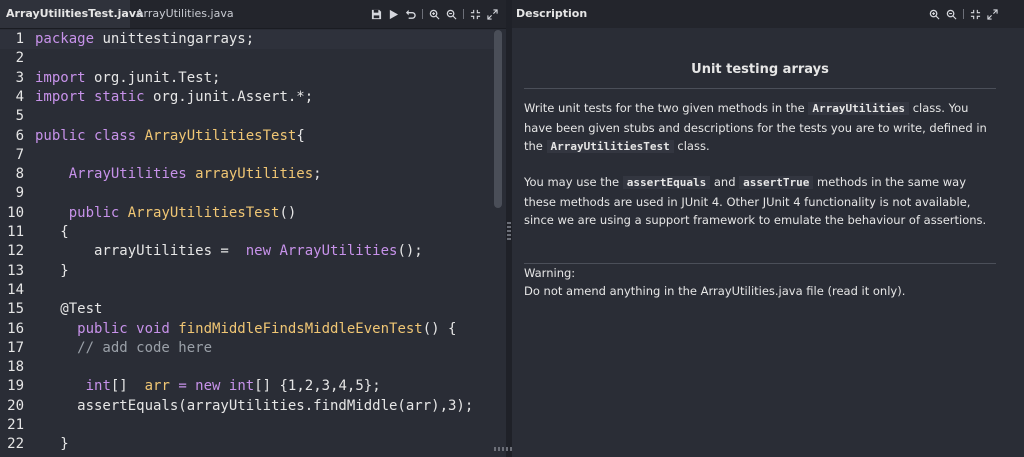 The height and width of the screenshot is (457, 1024). I want to click on code-line: 3 import org.junit.Test;, so click(247, 78).